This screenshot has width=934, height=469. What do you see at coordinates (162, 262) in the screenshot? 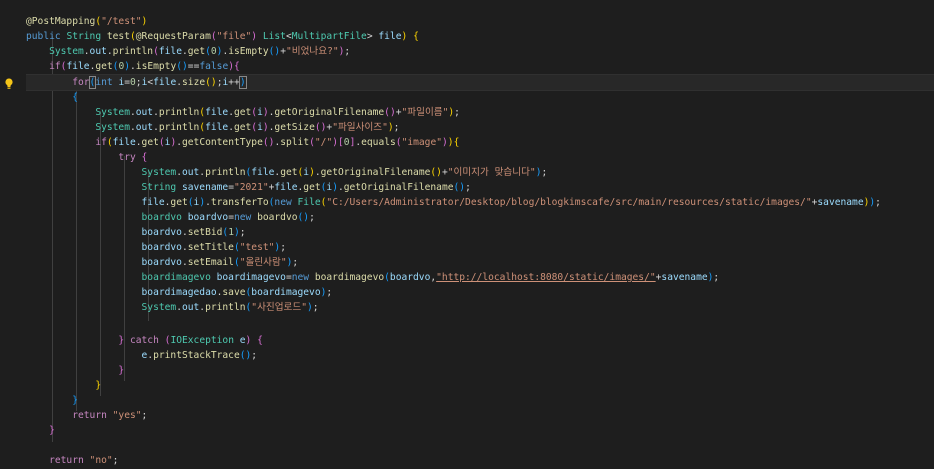
I see `code-line-17: boardvo.setEmail("올린사람");` at bounding box center [162, 262].